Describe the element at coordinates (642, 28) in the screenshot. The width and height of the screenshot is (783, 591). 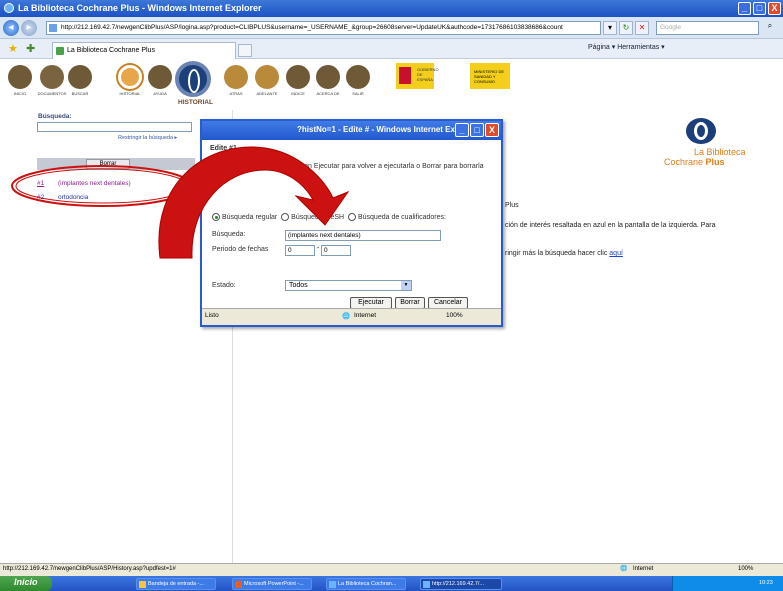
I see `stop-icon: ✕` at that location.